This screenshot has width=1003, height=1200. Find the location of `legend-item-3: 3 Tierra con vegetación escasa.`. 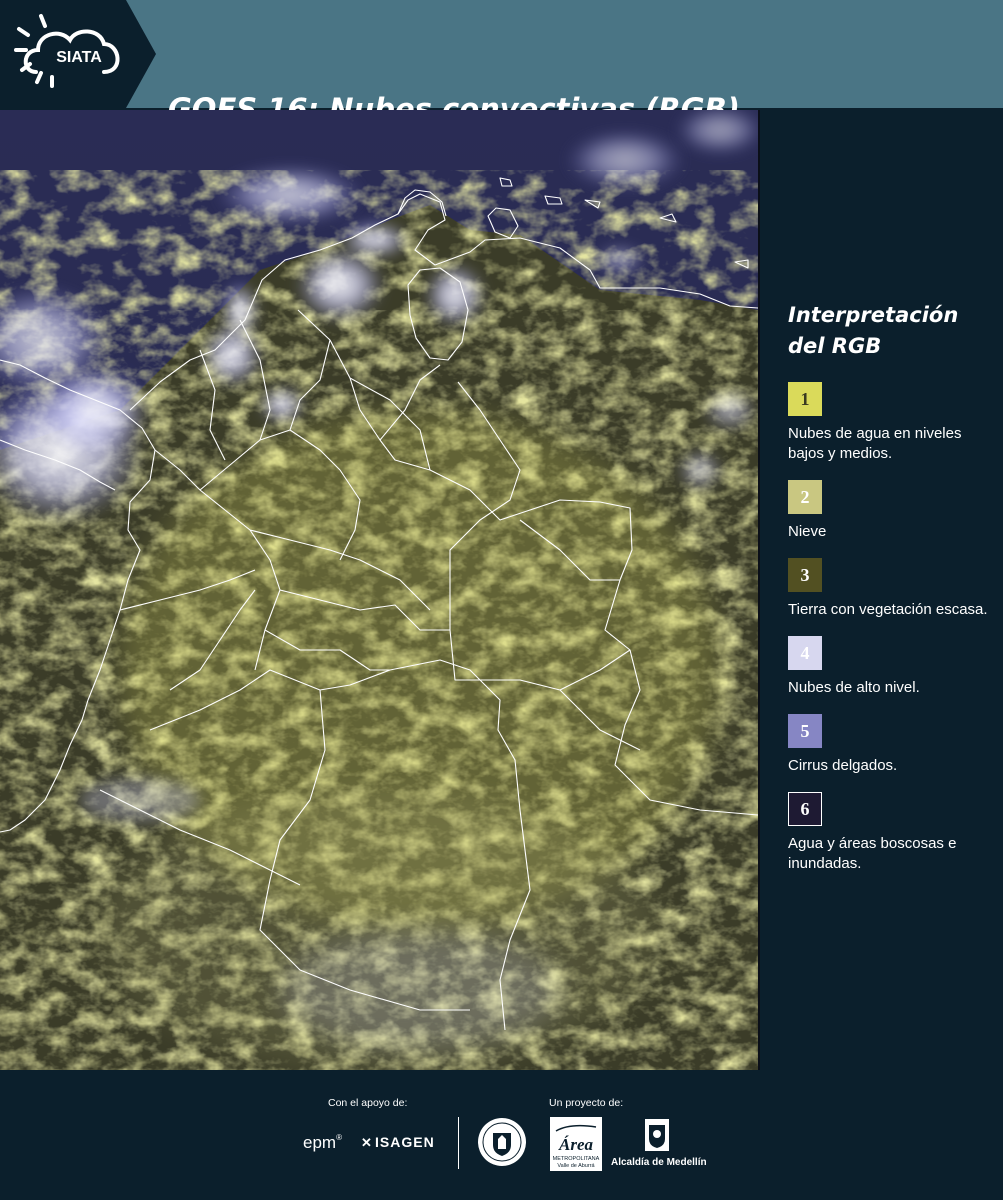

legend-item-3: 3 Tierra con vegetación escasa. is located at coordinates (890, 589).